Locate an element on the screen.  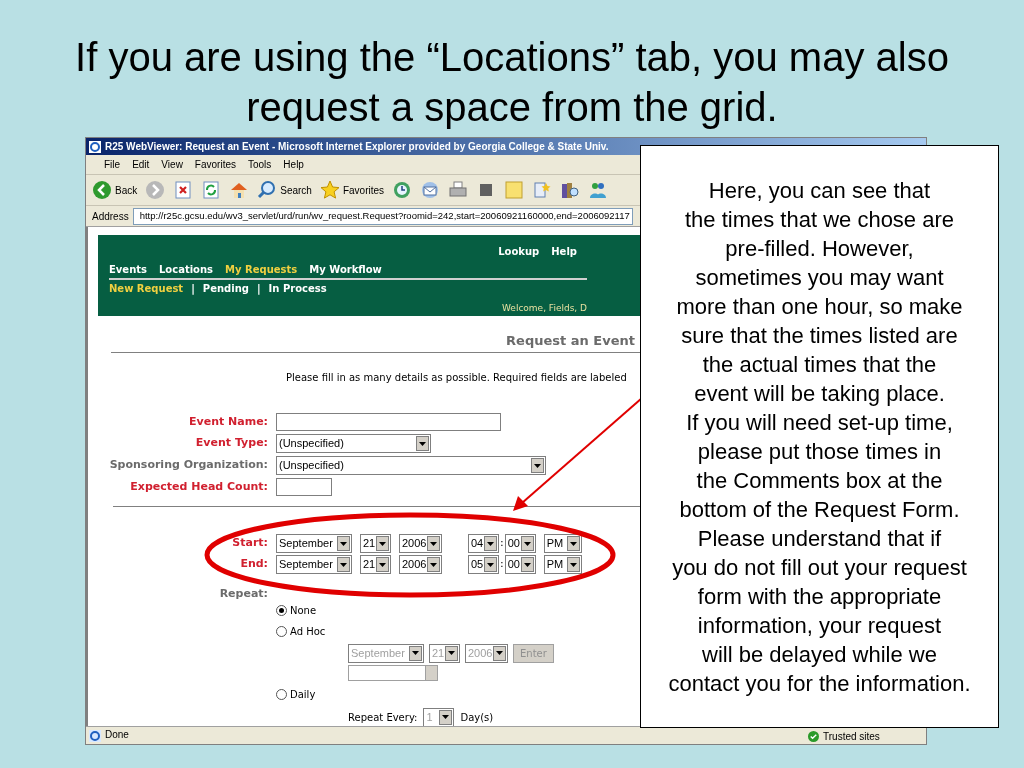
field-label: Sponsoring Organization: is located at coordinates (188, 465).